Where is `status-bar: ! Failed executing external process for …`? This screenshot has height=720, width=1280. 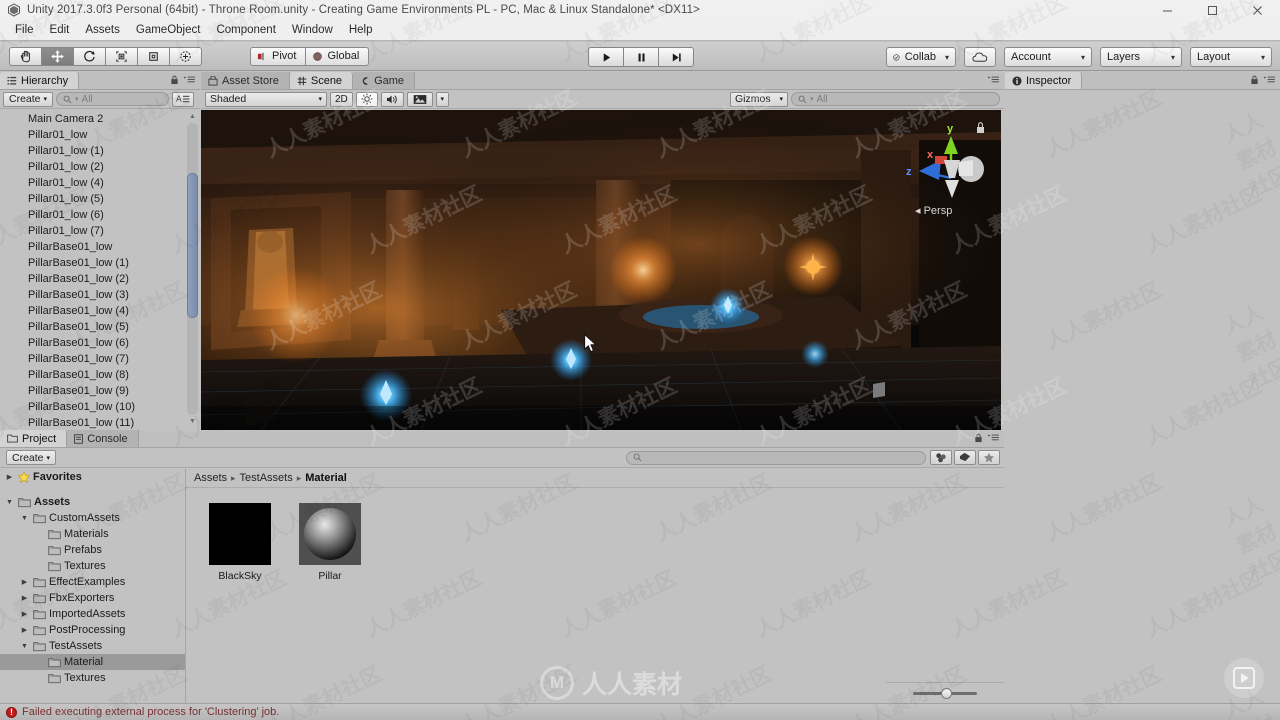 status-bar: ! Failed executing external process for … is located at coordinates (640, 711).